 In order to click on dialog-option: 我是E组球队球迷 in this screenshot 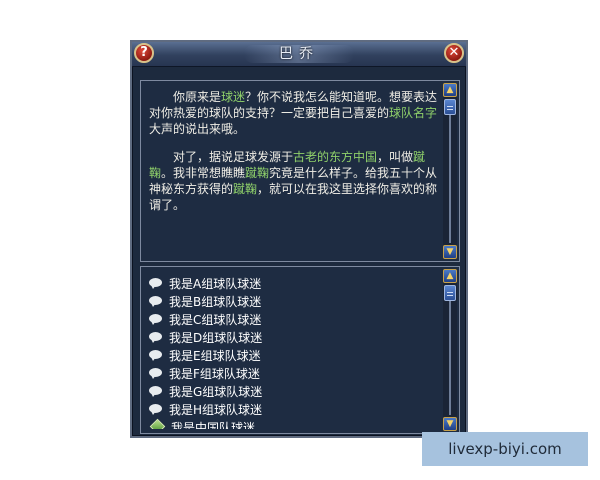, I will do `click(294, 356)`.